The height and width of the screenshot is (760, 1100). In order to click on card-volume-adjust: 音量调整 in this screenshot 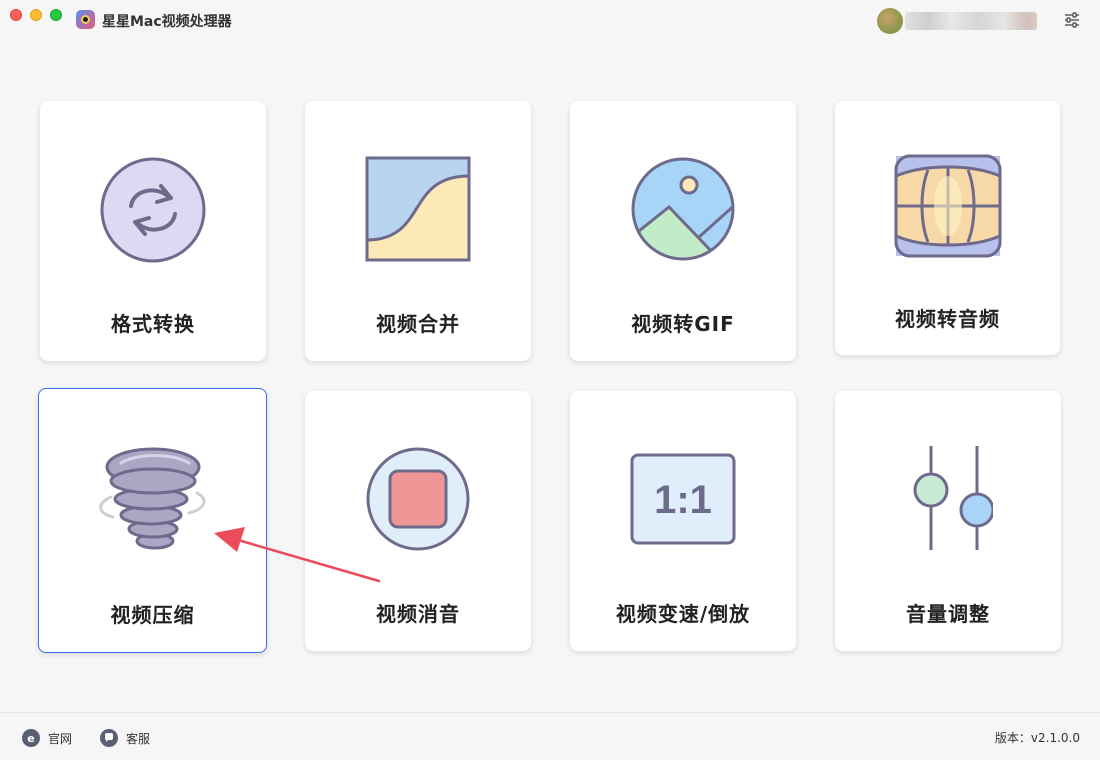, I will do `click(948, 521)`.